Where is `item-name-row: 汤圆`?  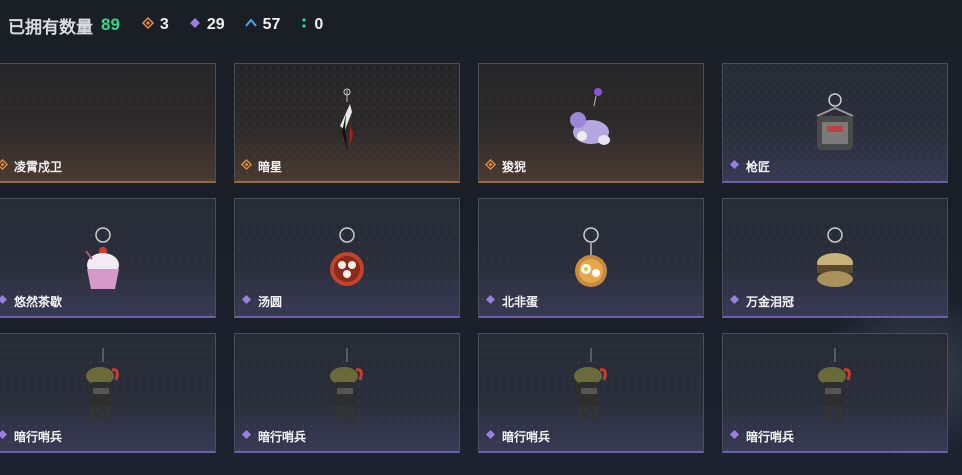 item-name-row: 汤圆 is located at coordinates (261, 301).